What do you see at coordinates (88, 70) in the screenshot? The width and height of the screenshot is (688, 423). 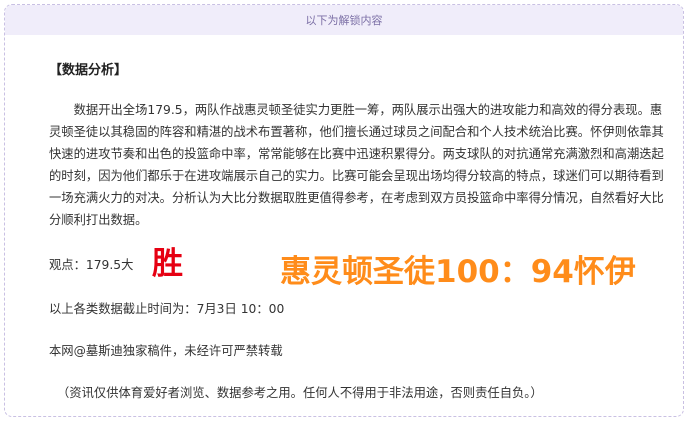 I see `section-title: 【数据分析】` at bounding box center [88, 70].